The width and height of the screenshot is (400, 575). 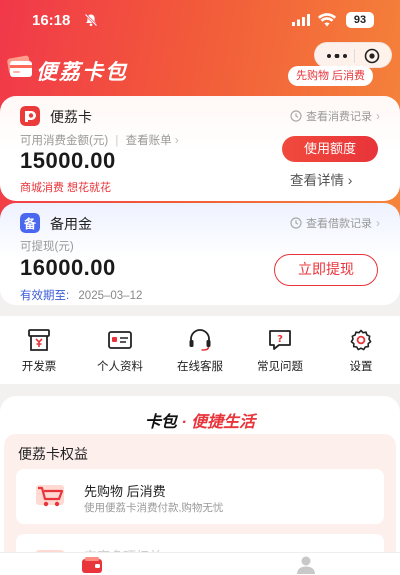 I want to click on slogan-part2: 便捷生活, so click(x=223, y=422).